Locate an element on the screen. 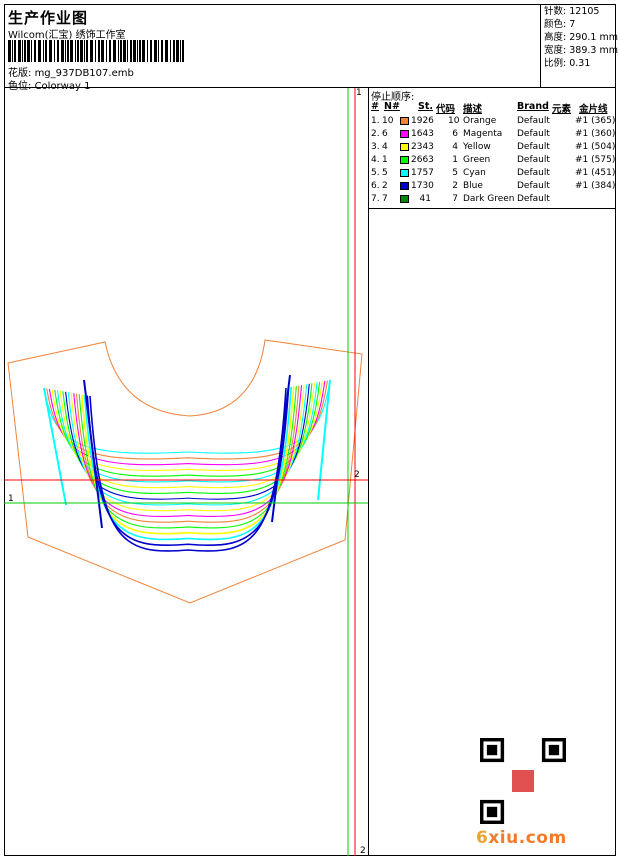 This screenshot has height=860, width=620. row-description: Magenta is located at coordinates (483, 134).